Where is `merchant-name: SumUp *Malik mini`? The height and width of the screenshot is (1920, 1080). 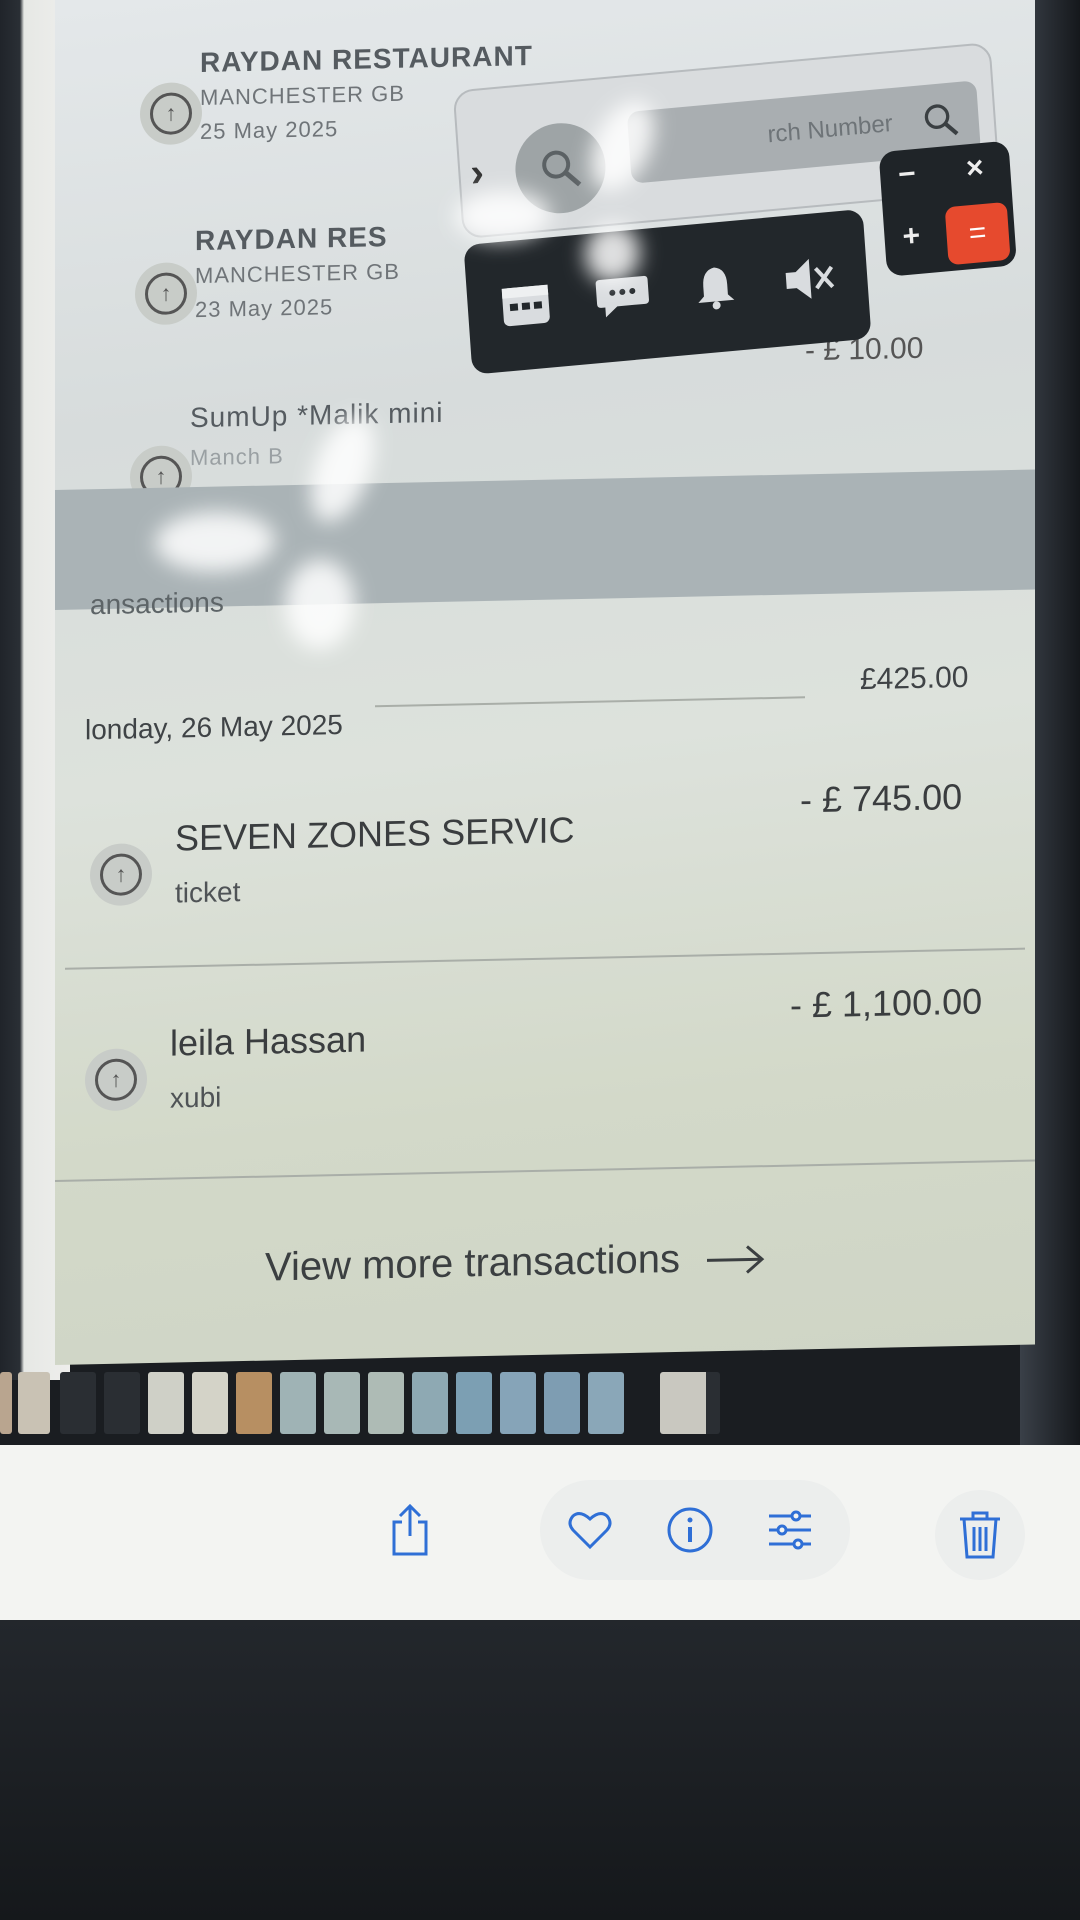
merchant-name: SumUp *Malik mini is located at coordinates (317, 415).